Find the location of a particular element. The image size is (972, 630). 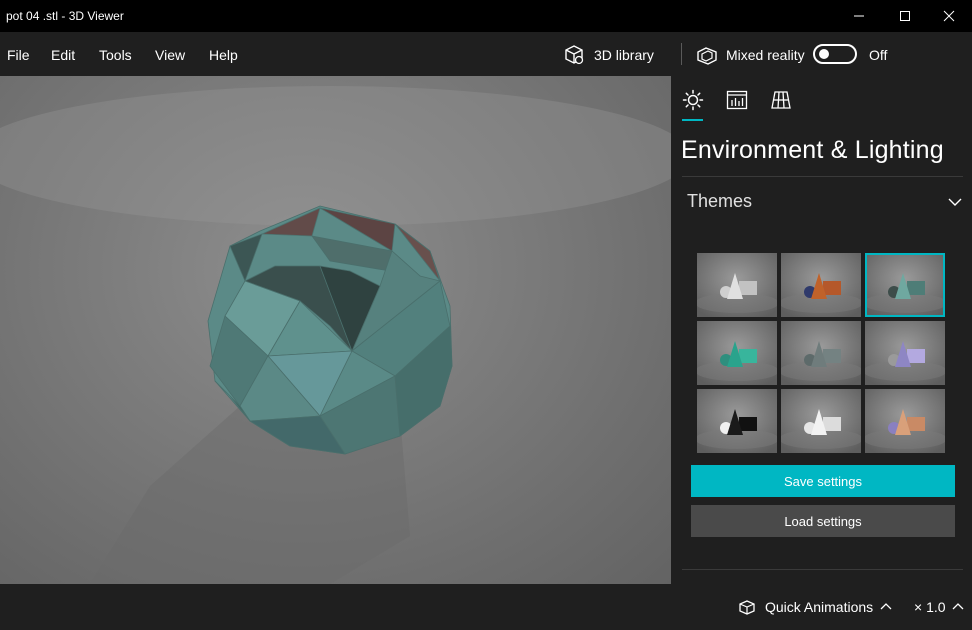

close-icon is located at coordinates (949, 16).